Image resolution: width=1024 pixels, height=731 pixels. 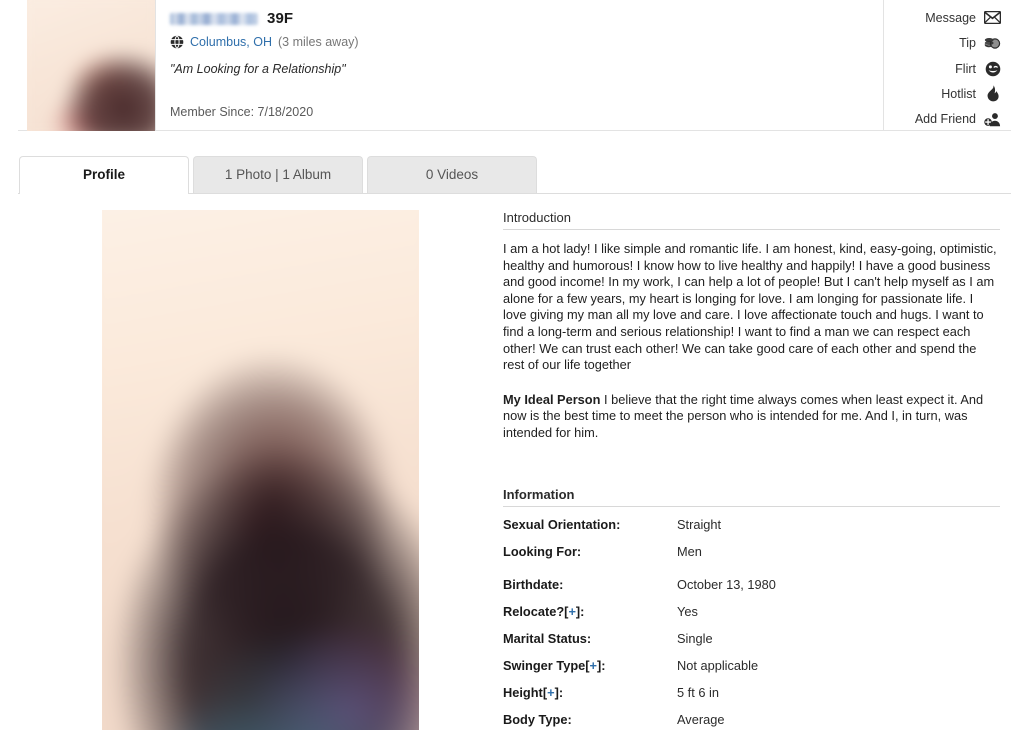 I want to click on info-value: Single, so click(x=695, y=638).